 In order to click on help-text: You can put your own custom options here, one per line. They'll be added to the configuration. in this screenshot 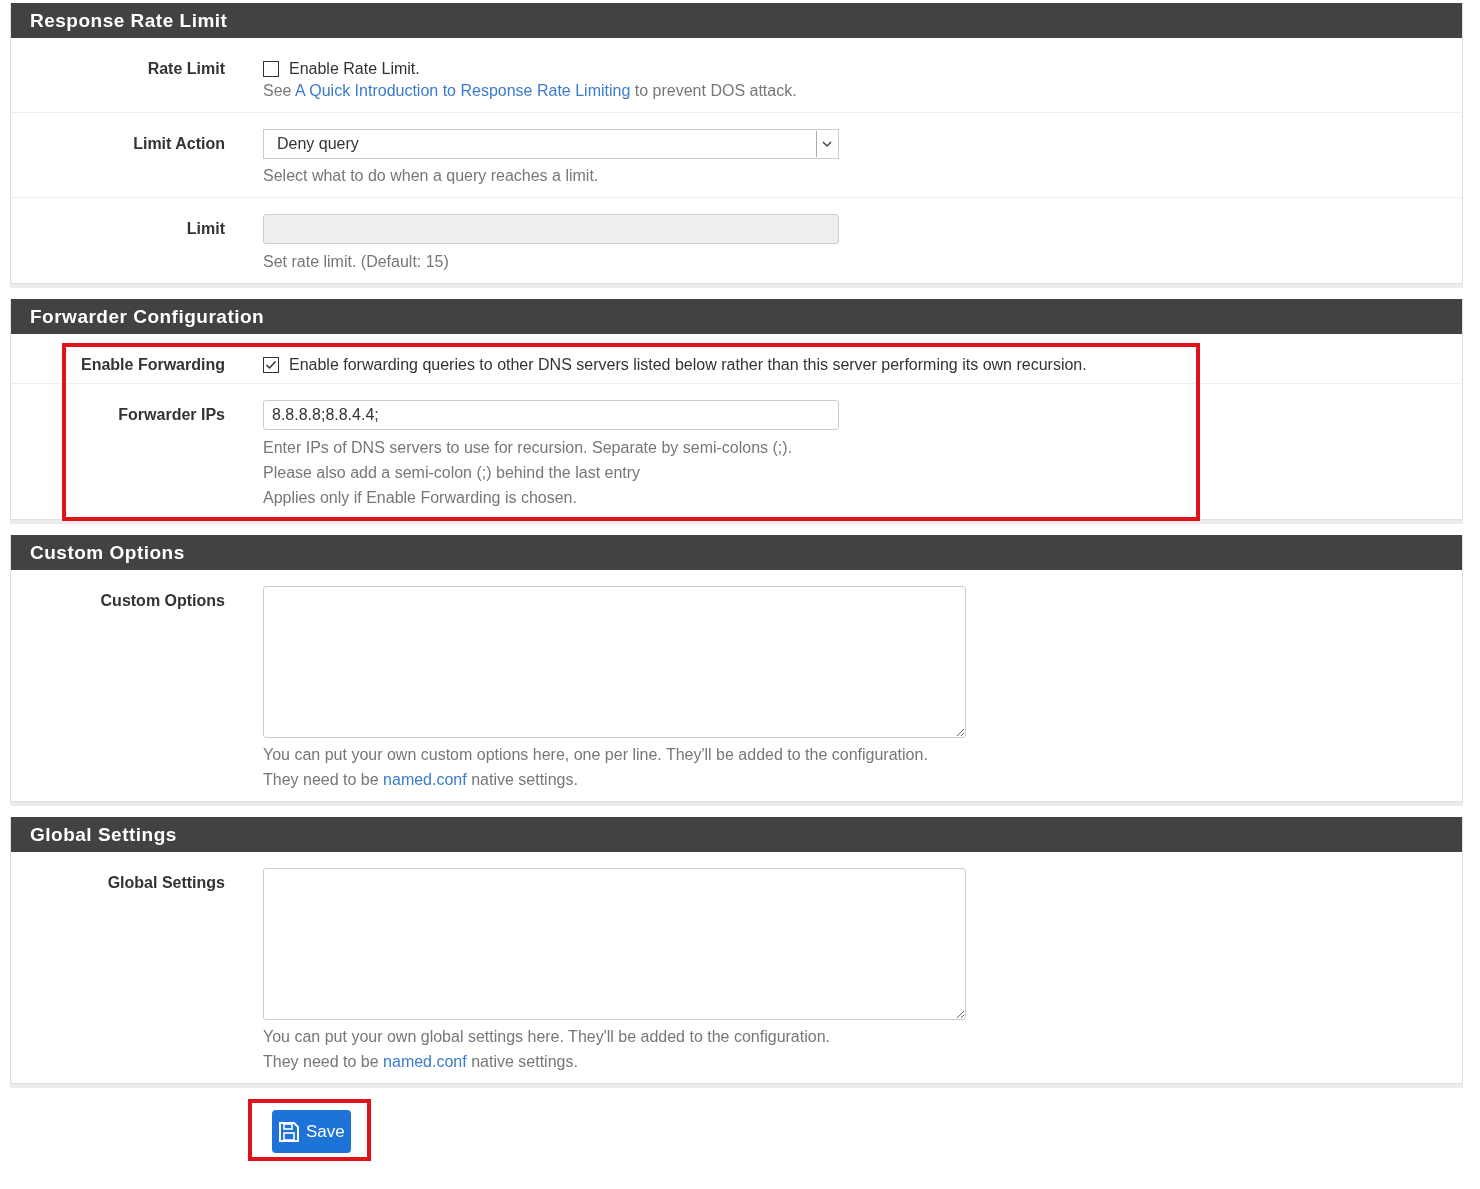, I will do `click(596, 755)`.